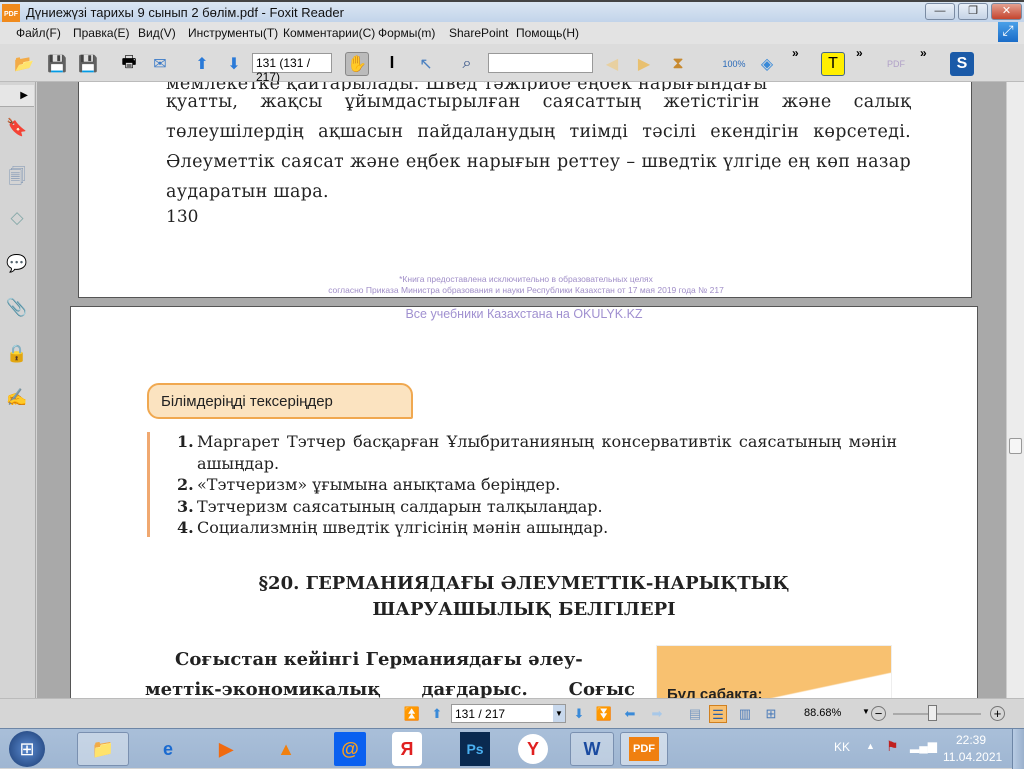  Describe the element at coordinates (38, 33) in the screenshot. I see `menu-file: Файл(F)` at that location.